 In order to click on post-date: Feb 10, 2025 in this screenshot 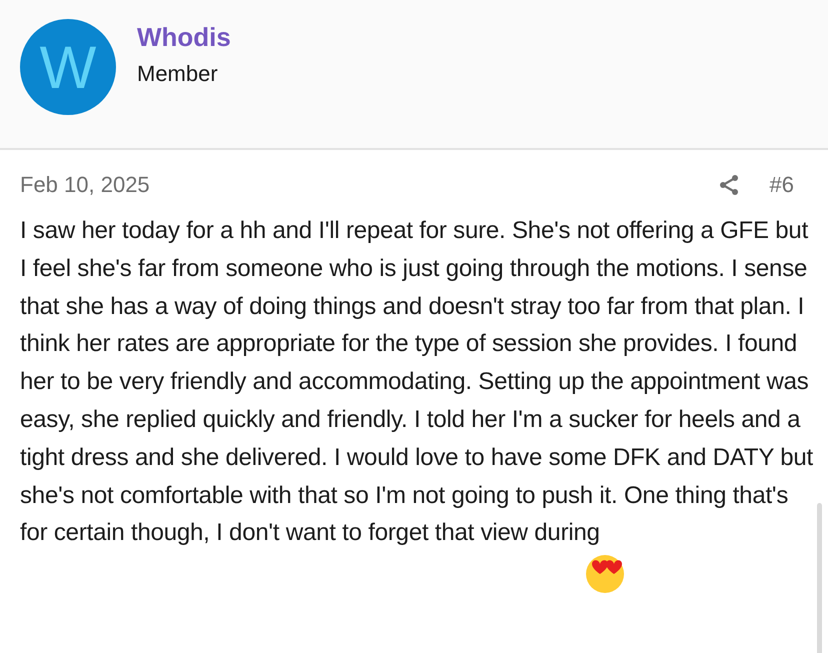, I will do `click(369, 185)`.